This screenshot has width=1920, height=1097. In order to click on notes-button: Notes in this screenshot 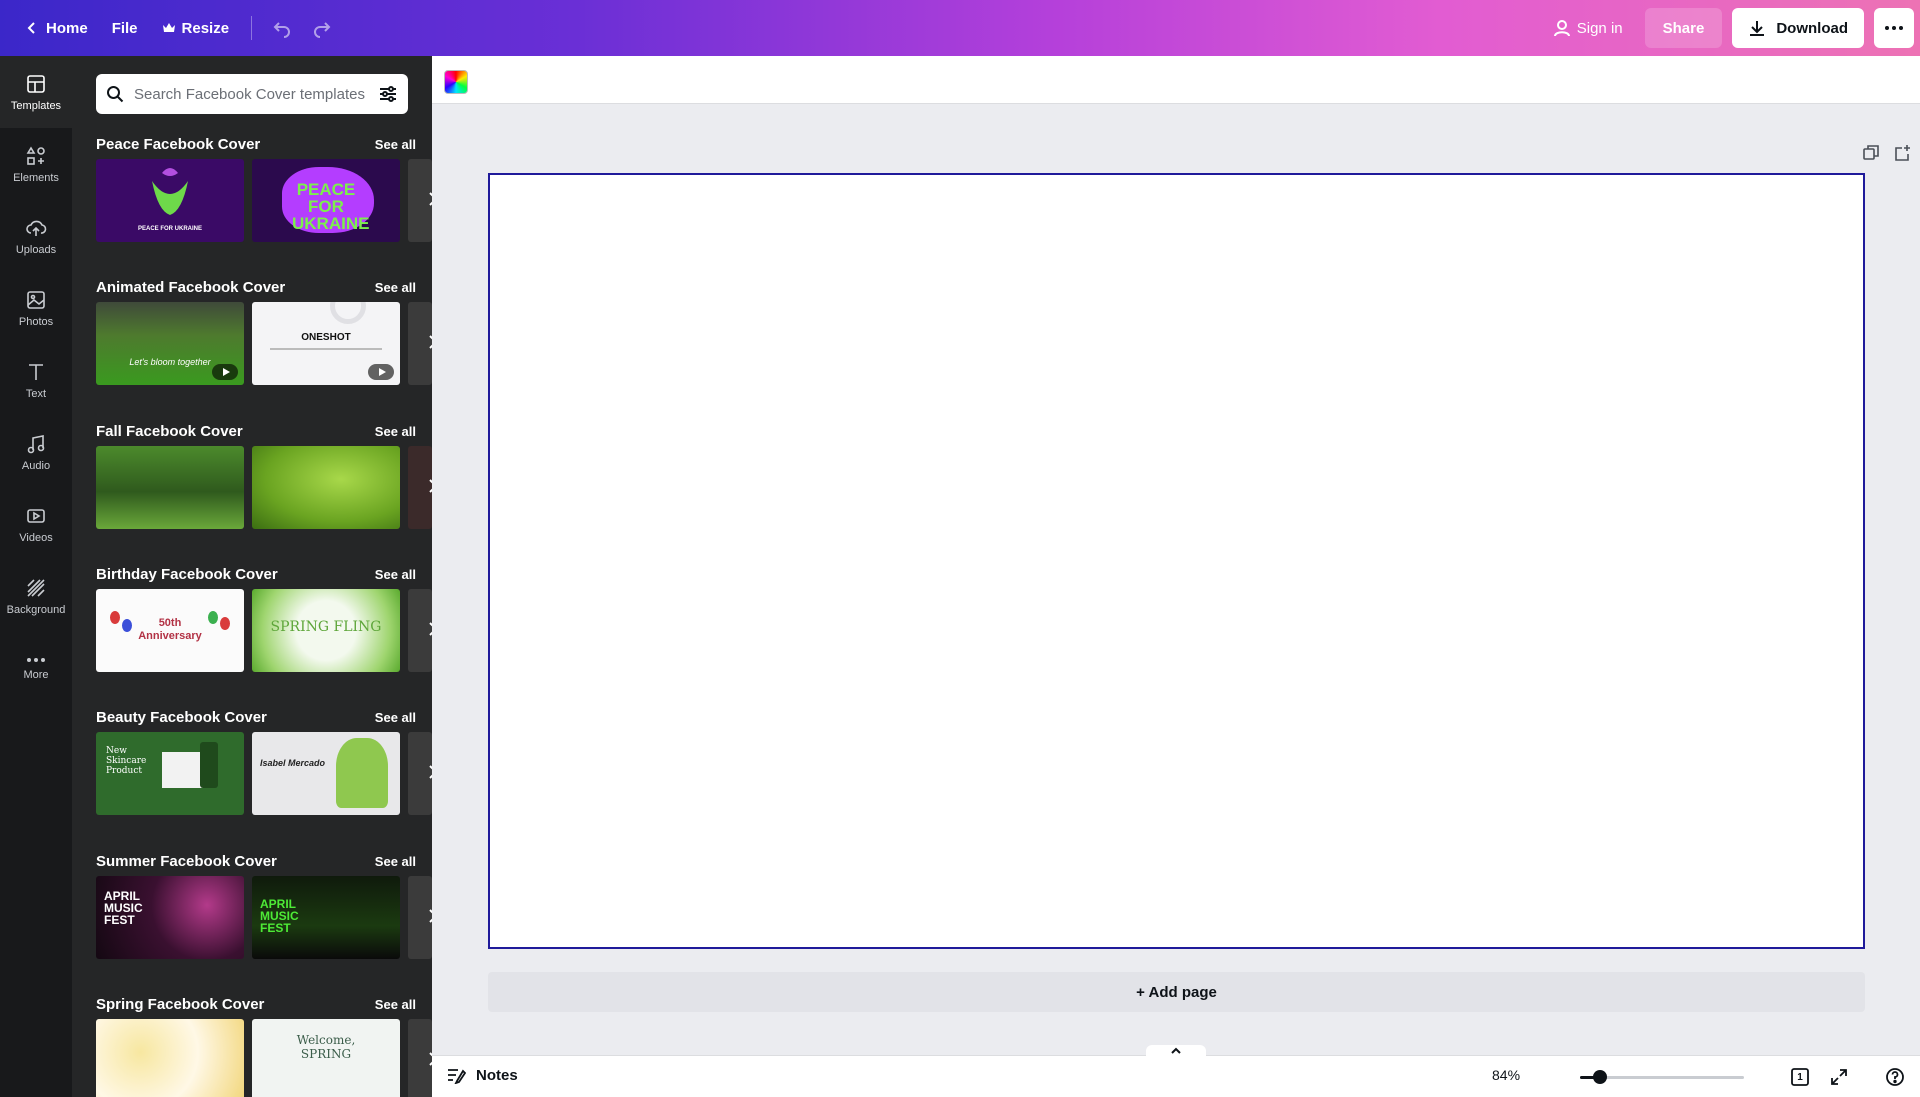, I will do `click(482, 1075)`.